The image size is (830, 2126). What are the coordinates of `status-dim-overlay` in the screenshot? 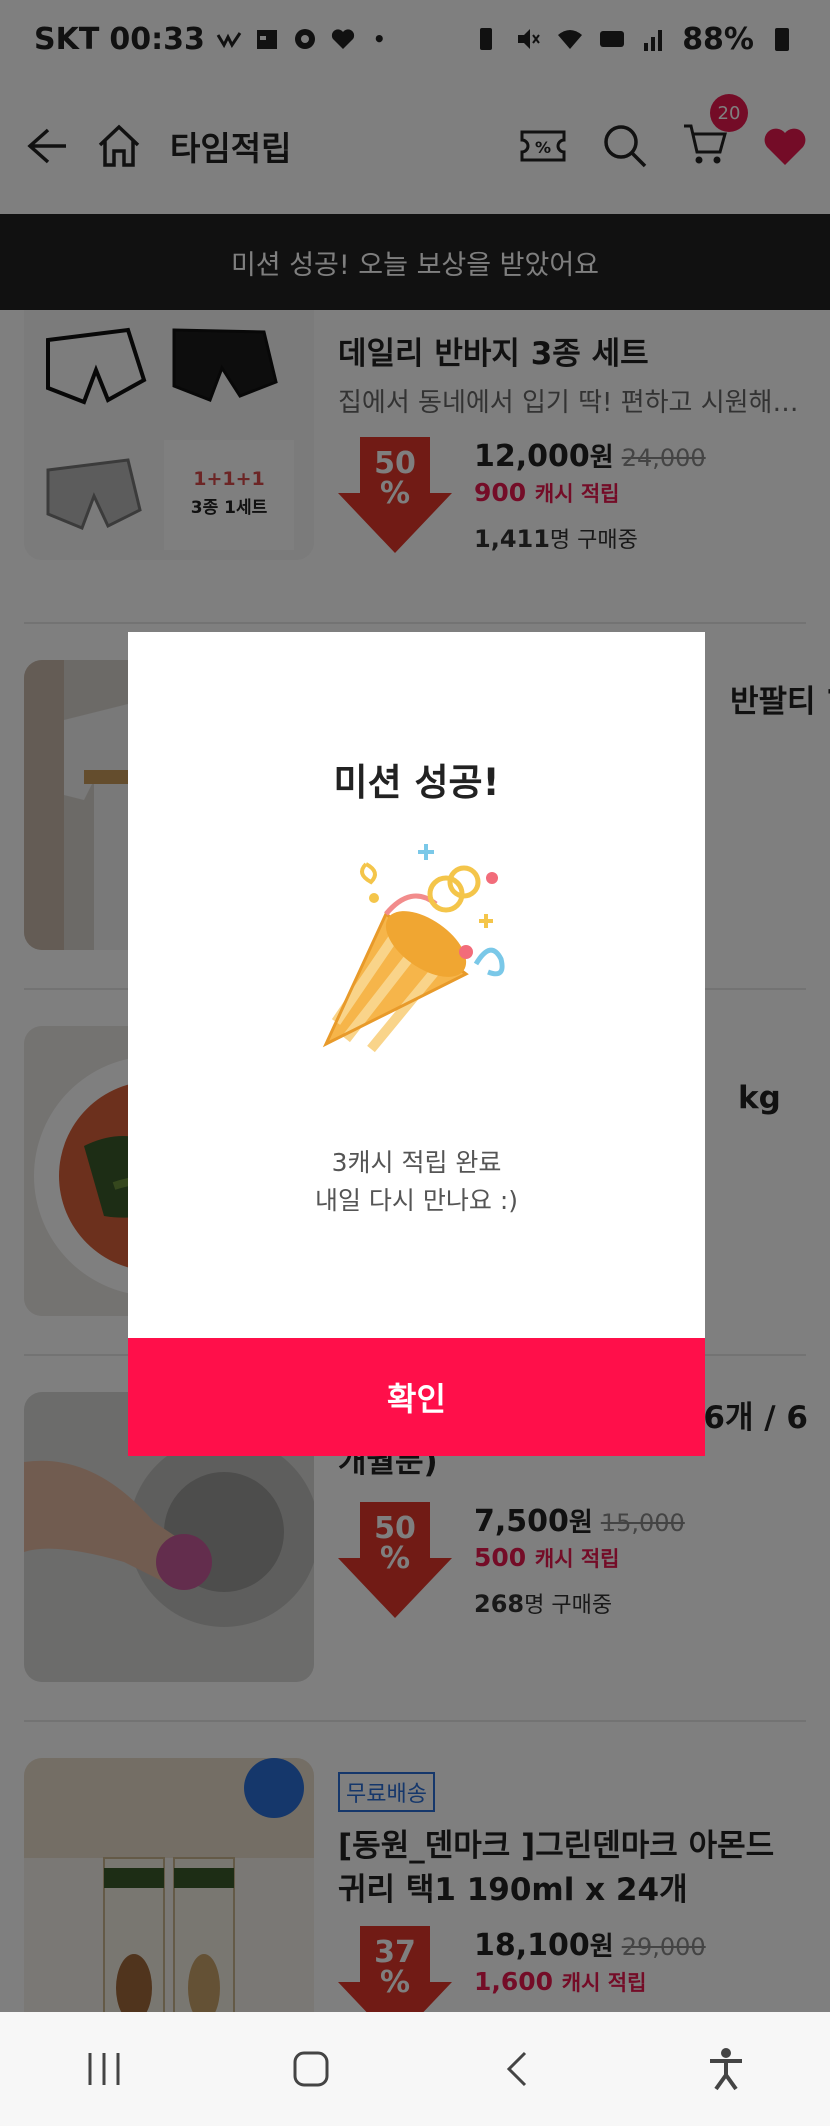 It's located at (415, 39).